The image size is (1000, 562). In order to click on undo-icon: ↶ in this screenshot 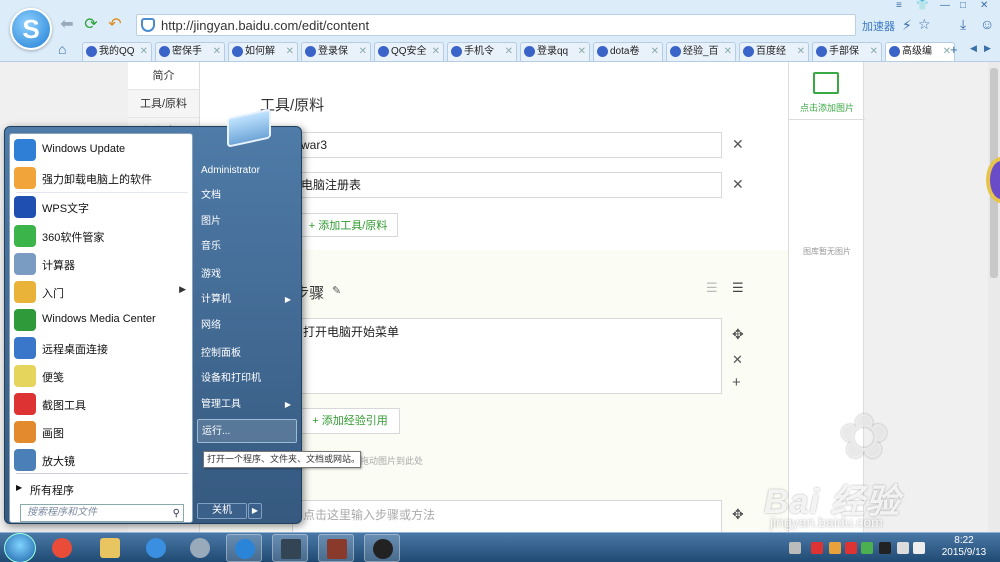, I will do `click(115, 25)`.